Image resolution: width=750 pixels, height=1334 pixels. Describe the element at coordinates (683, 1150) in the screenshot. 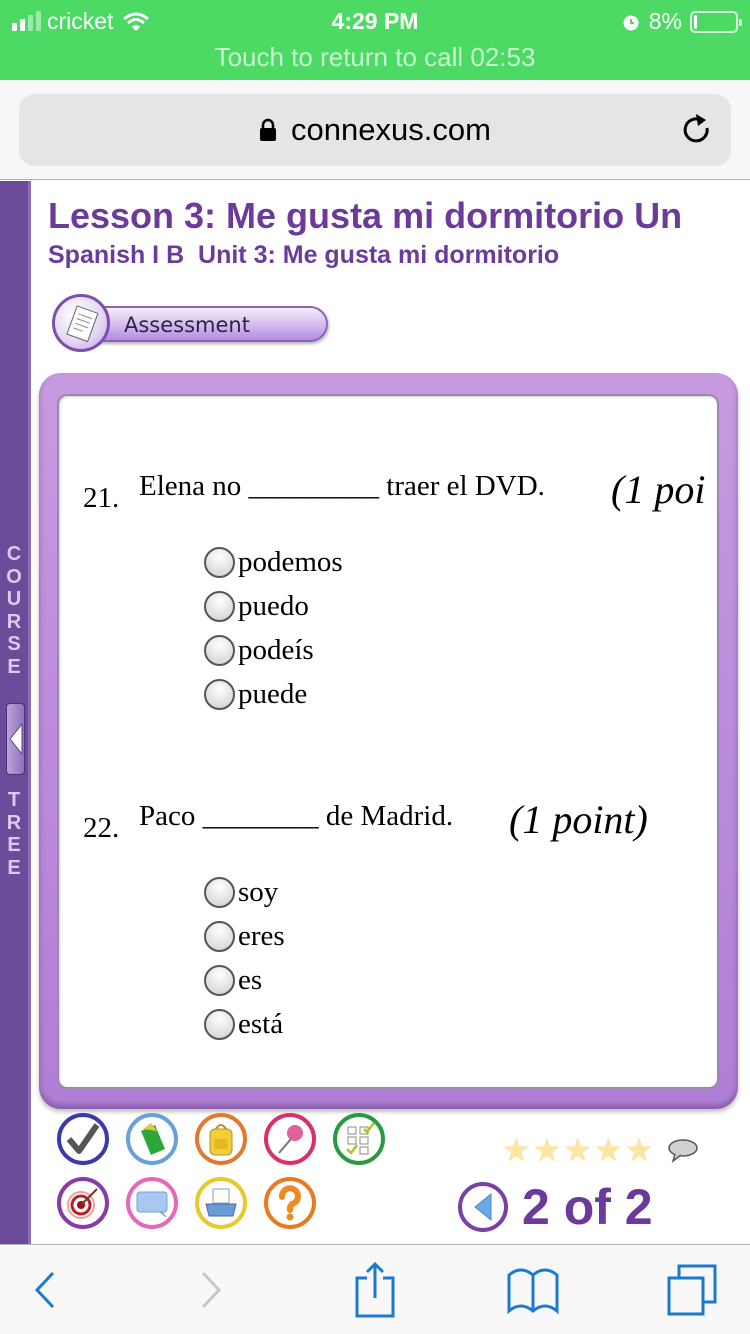

I see `comment-icon` at that location.